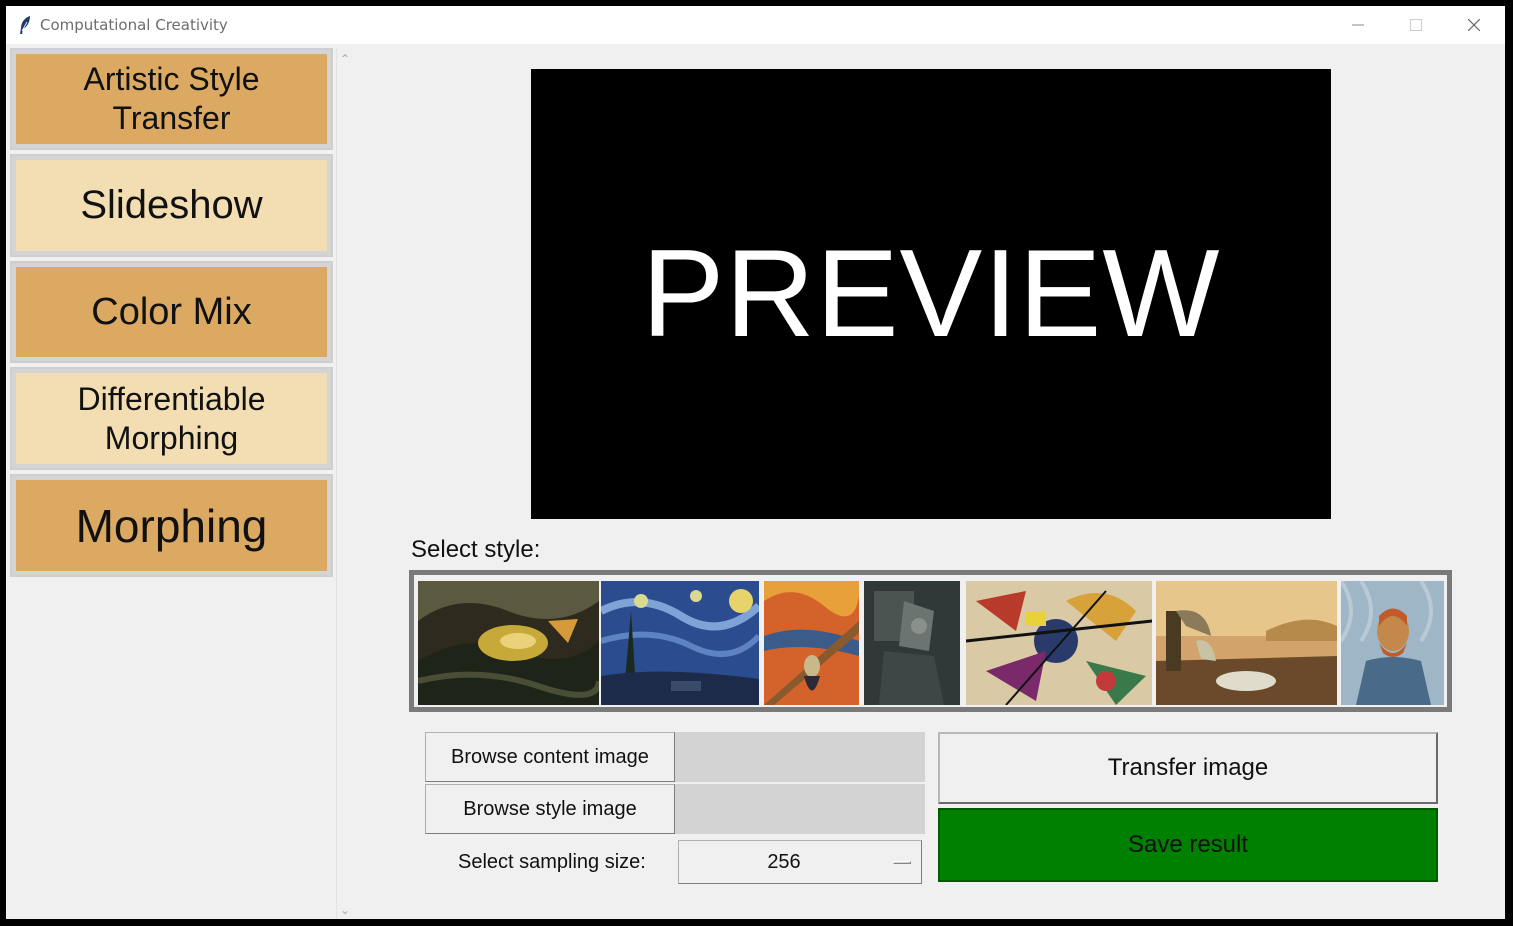 The width and height of the screenshot is (1513, 926). I want to click on feather-icon, so click(25, 25).